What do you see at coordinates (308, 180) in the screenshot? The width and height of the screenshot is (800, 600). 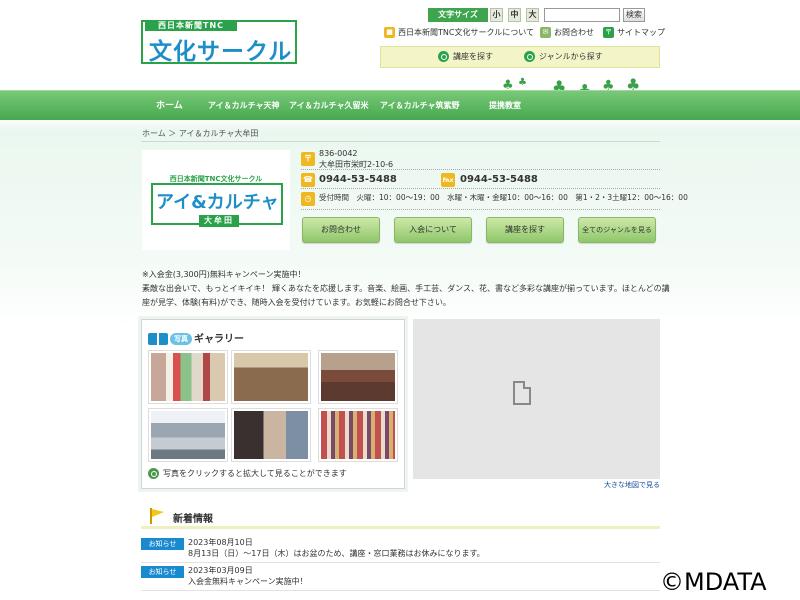 I see `phone-icon: ☎` at bounding box center [308, 180].